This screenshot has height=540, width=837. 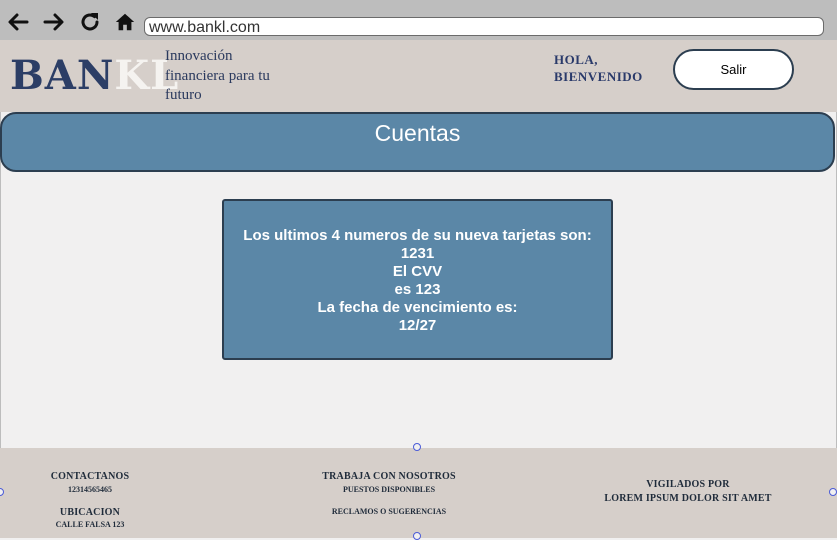 I want to click on resize-handle-right, so click(x=833, y=492).